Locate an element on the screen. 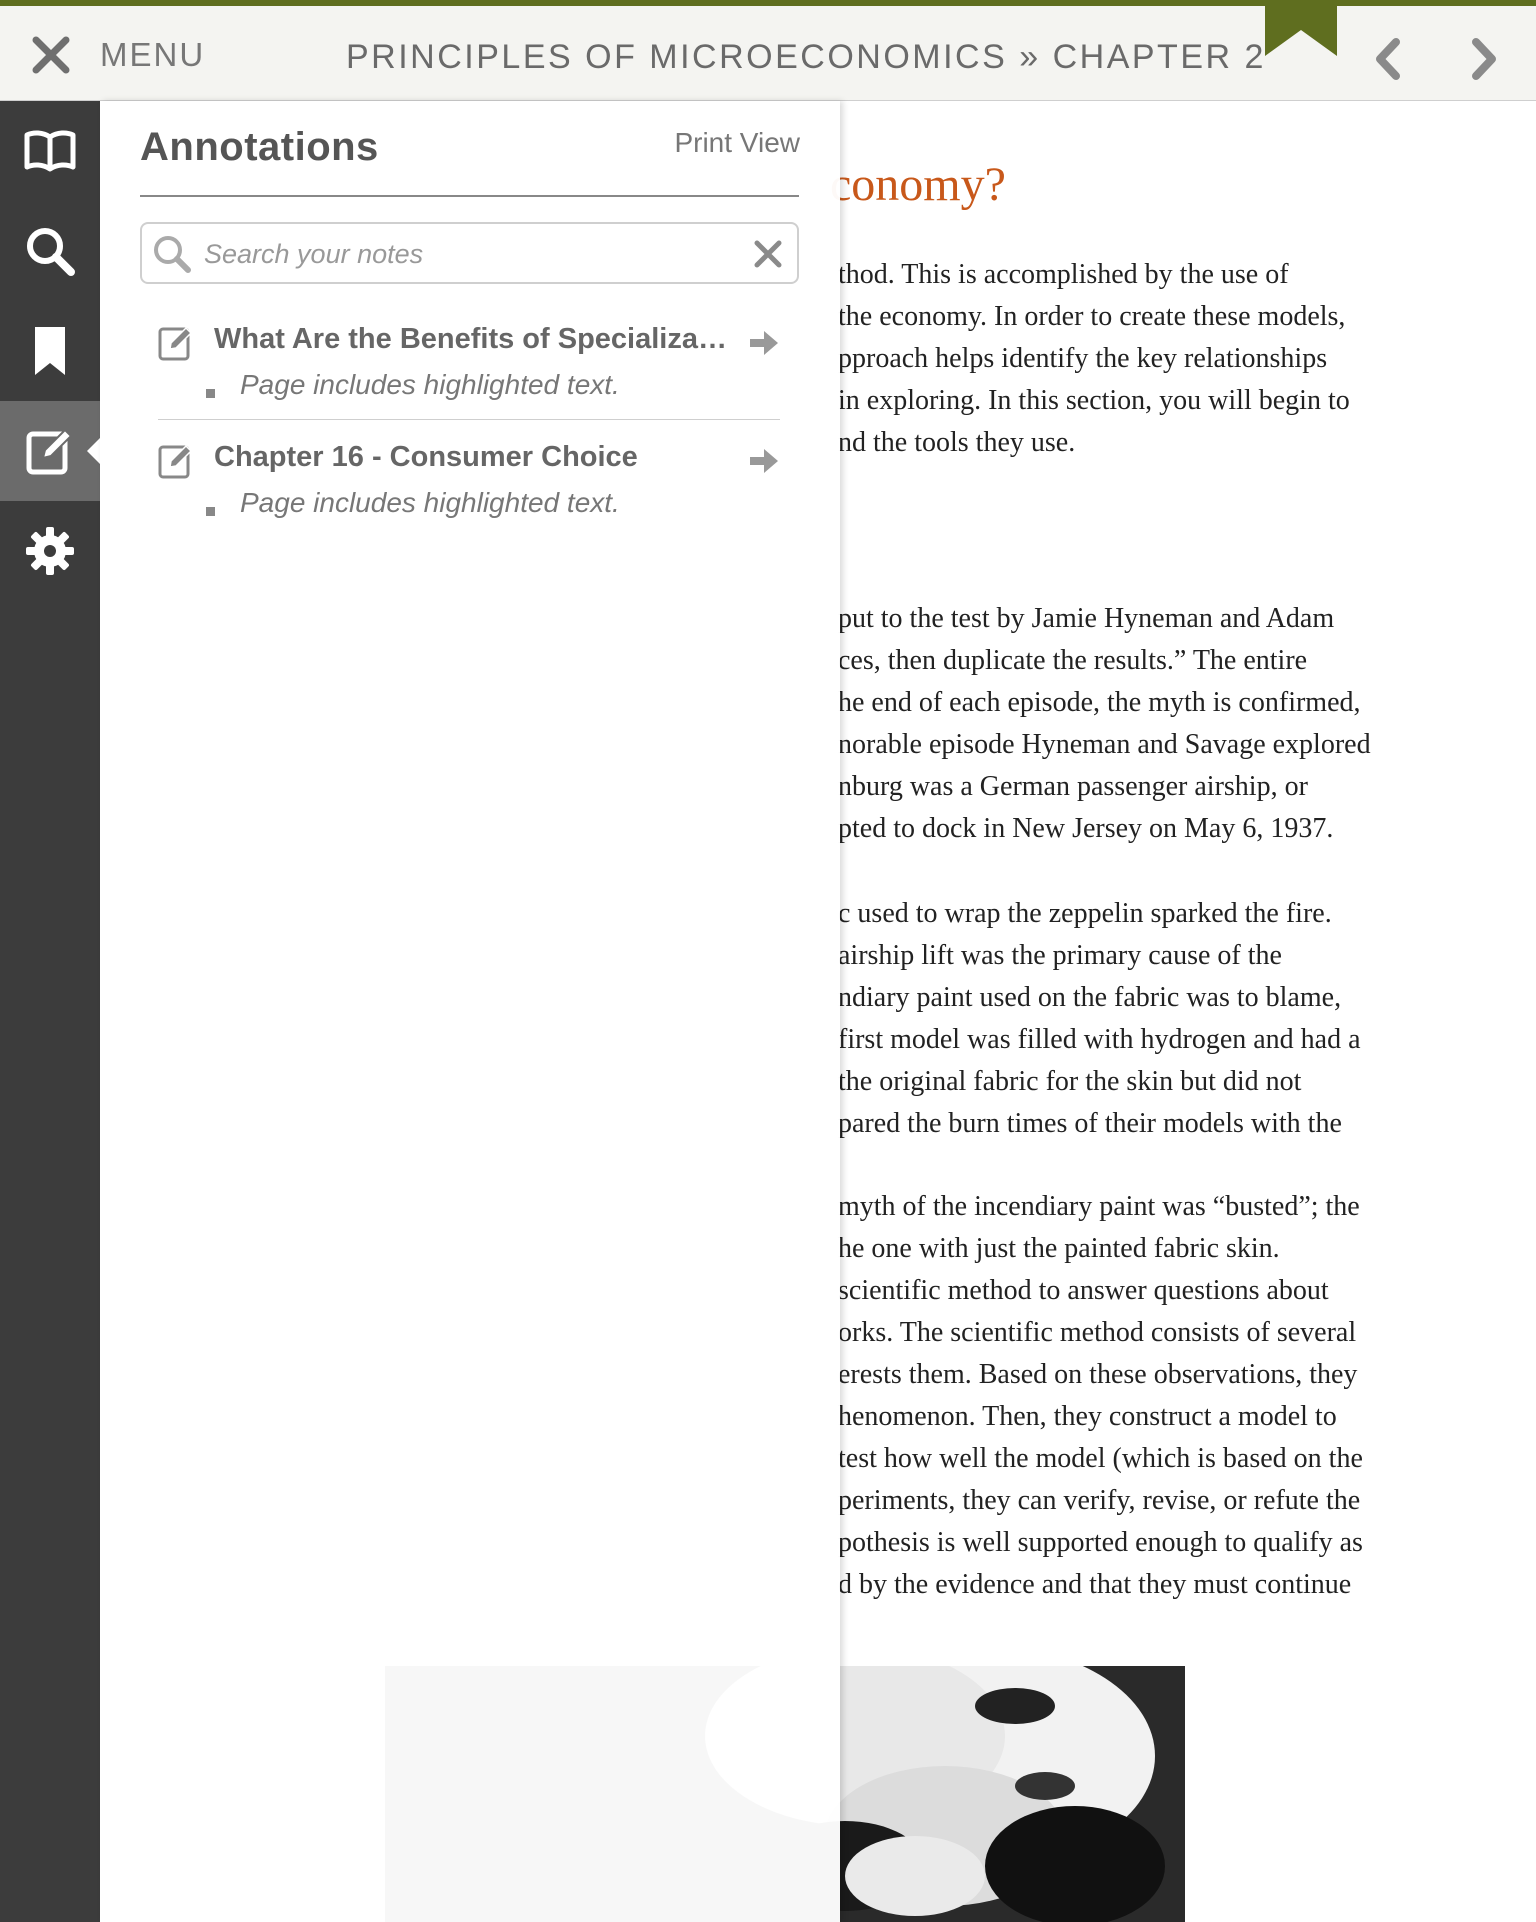 The height and width of the screenshot is (1922, 1536). chevron-left-icon is located at coordinates (1387, 59).